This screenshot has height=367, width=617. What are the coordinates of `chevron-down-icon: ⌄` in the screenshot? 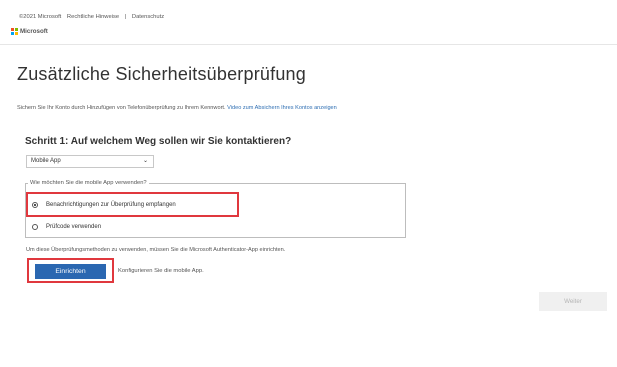 It's located at (145, 161).